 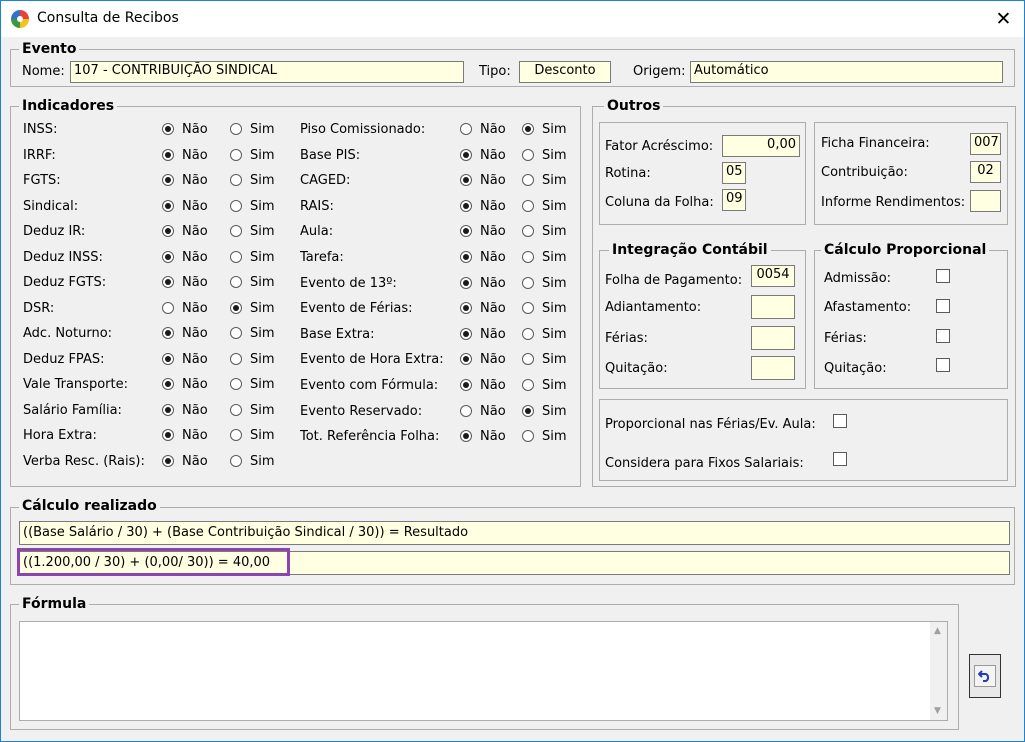 I want to click on ficha-label: Ficha Financeira:, so click(x=875, y=143).